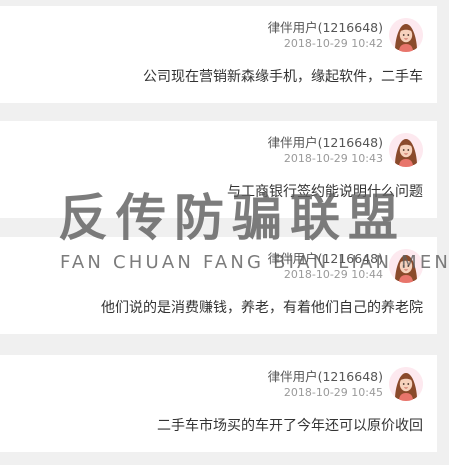 The width and height of the screenshot is (449, 465). I want to click on message-header: 律伴用户(1216648) 2018-10-29 10:43, so click(325, 150).